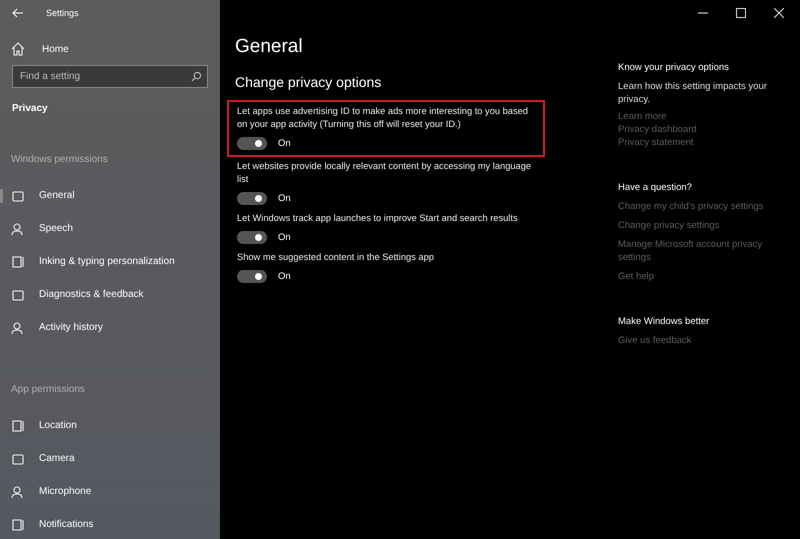 The height and width of the screenshot is (539, 800). What do you see at coordinates (55, 49) in the screenshot?
I see `home-link: Home` at bounding box center [55, 49].